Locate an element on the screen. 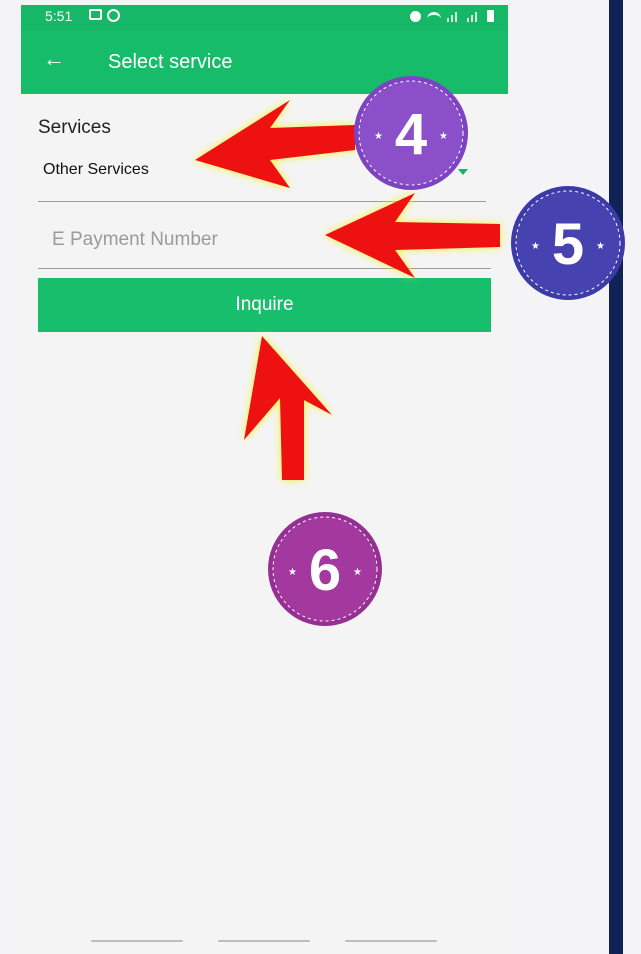  step-badge-5: 5 ★ ★ is located at coordinates (568, 243).